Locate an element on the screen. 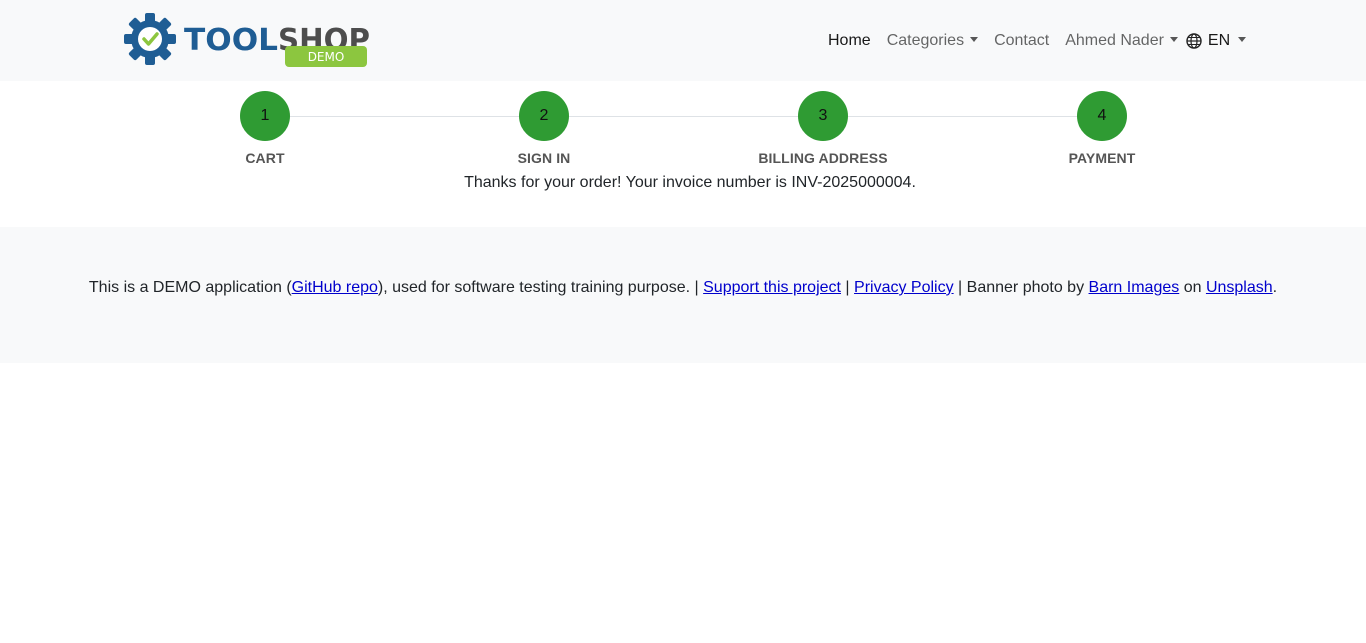 The image size is (1366, 643). language-label: EN is located at coordinates (1219, 40).